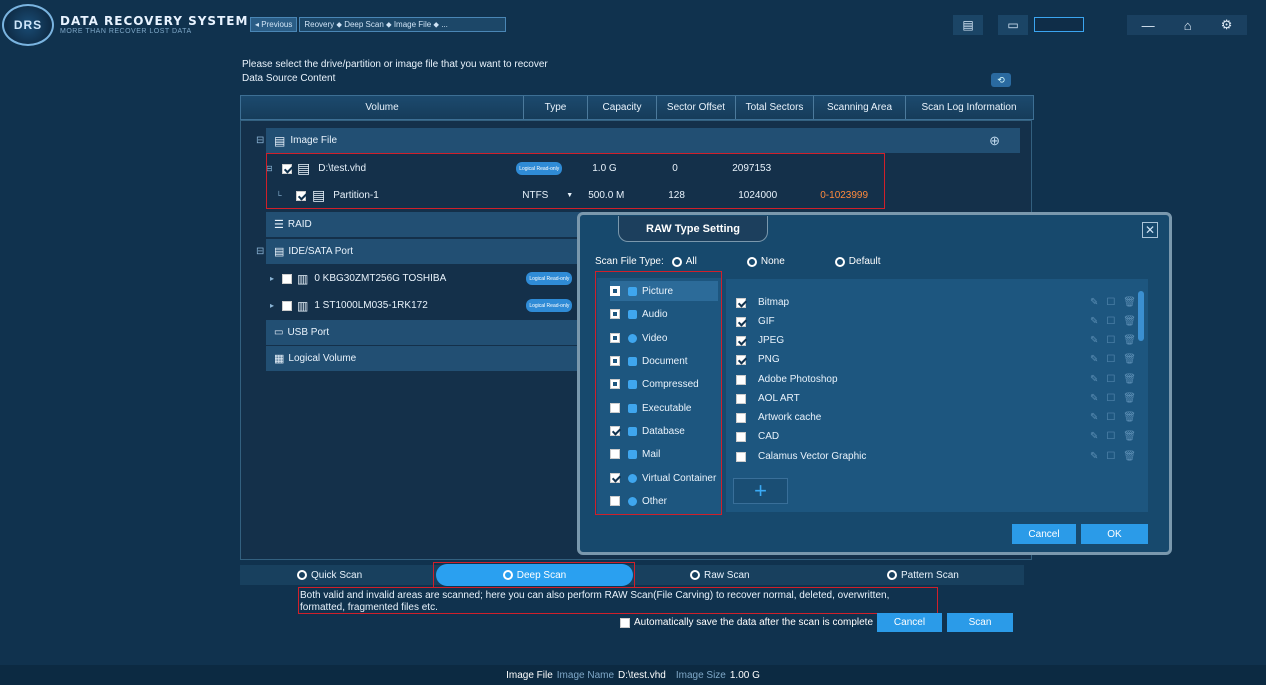 Image resolution: width=1266 pixels, height=685 pixels. Describe the element at coordinates (779, 398) in the screenshot. I see `type-label: AOL ART` at that location.